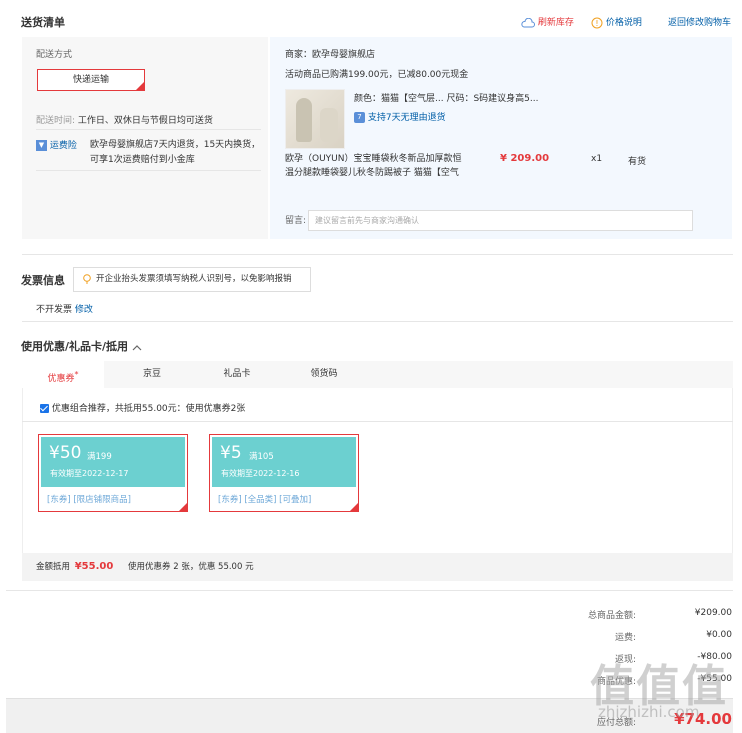 This screenshot has height=733, width=742. I want to click on refresh-stock-link: 刷新库存, so click(547, 21).